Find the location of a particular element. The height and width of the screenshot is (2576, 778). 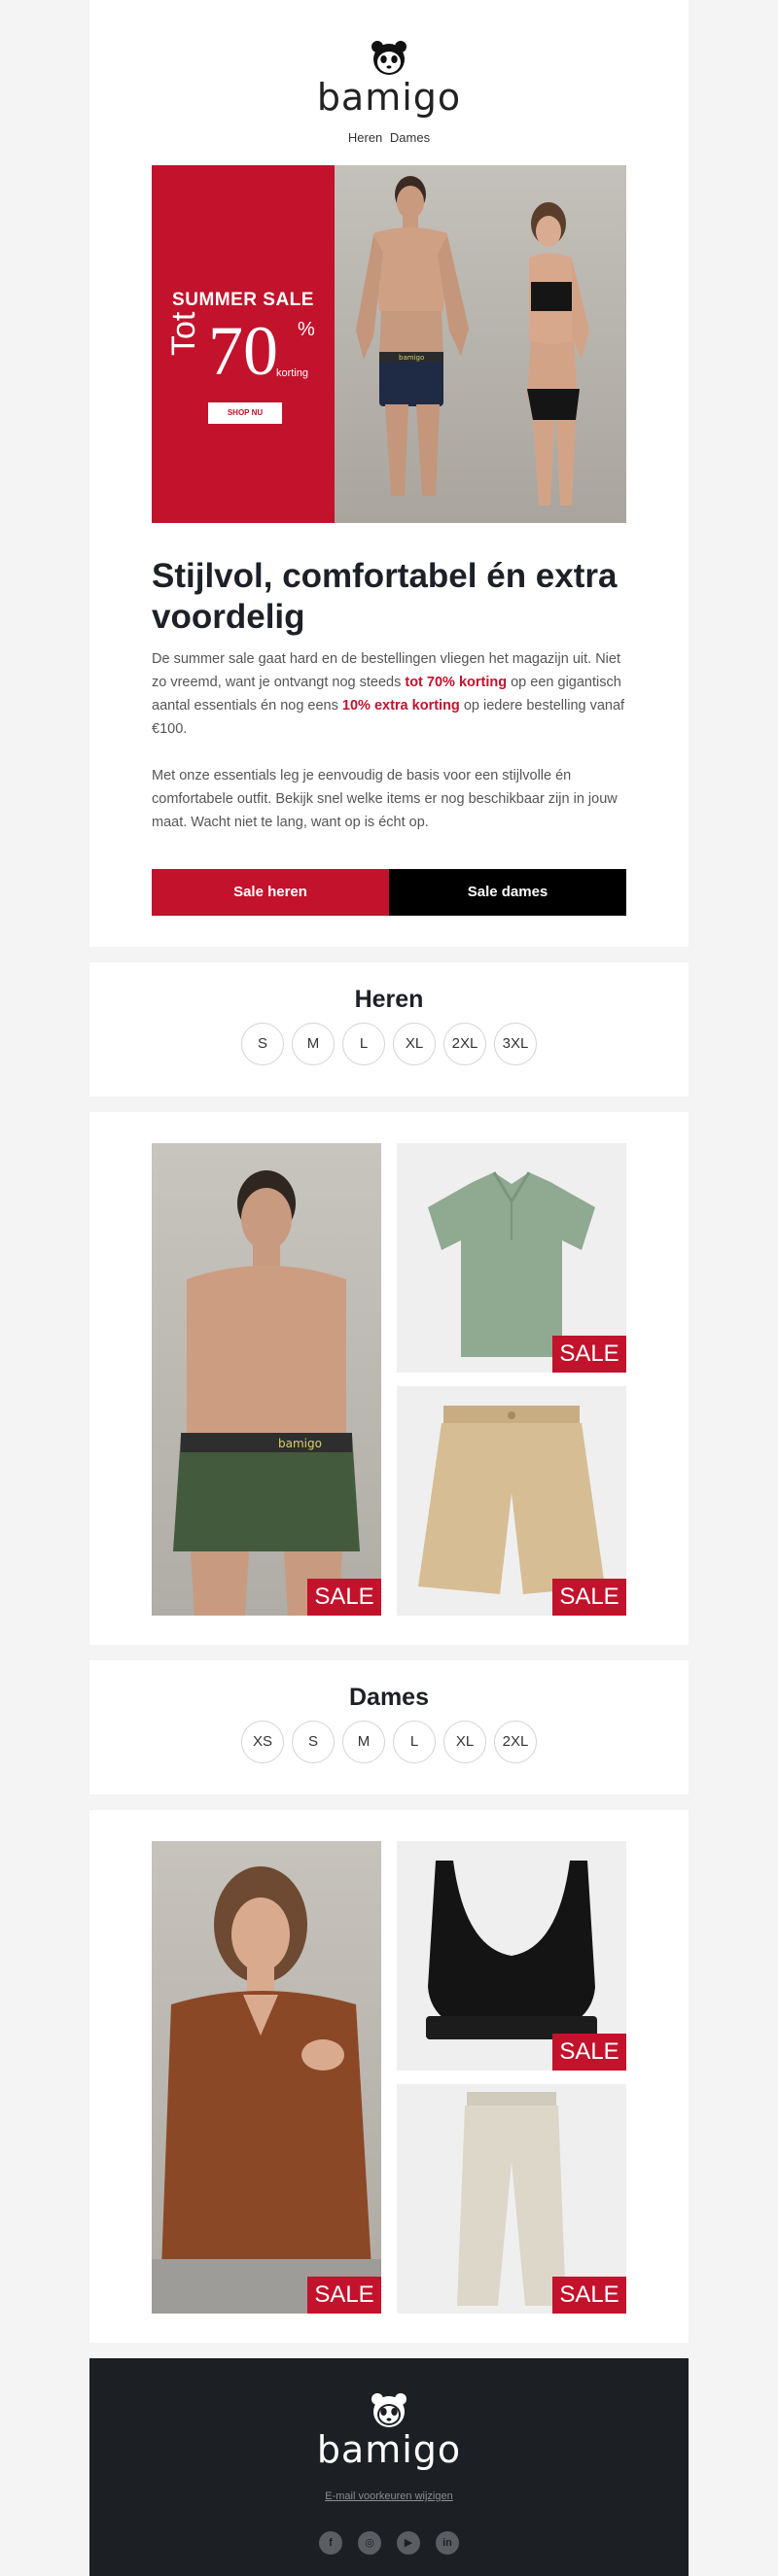

banner-tot: Tot is located at coordinates (183, 333).